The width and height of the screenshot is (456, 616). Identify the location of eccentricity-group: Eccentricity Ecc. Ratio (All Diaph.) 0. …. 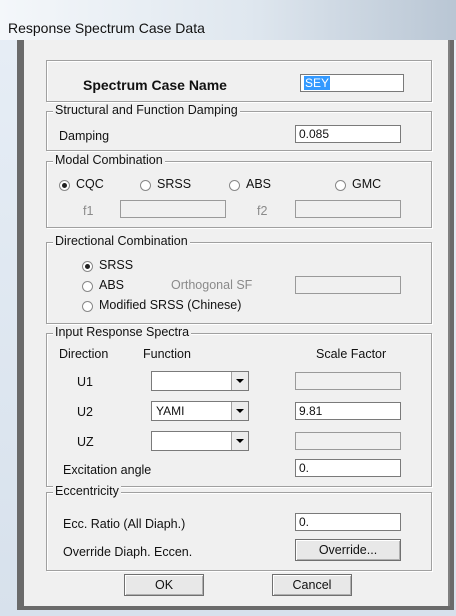
(239, 527).